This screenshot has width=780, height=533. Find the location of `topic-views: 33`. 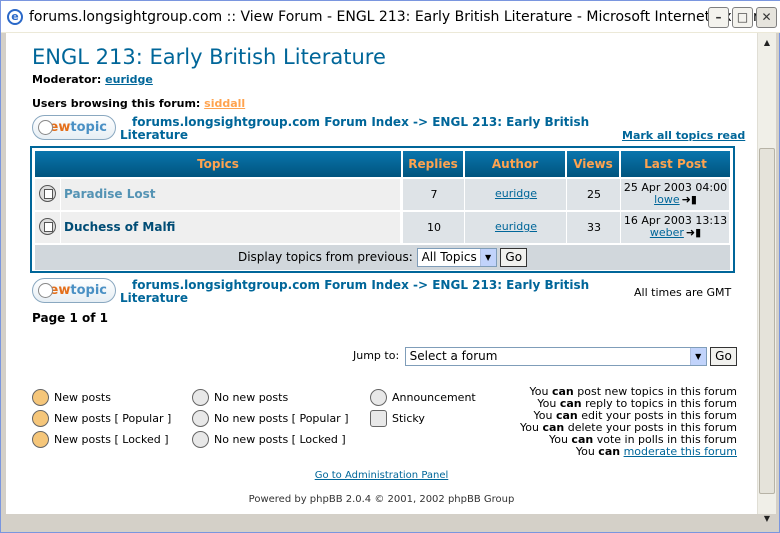

topic-views: 33 is located at coordinates (594, 227).